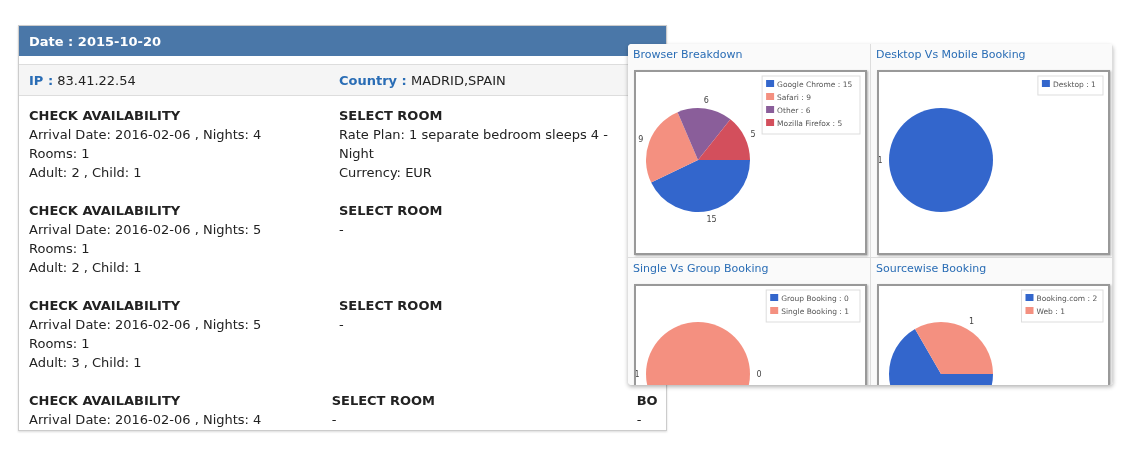 The width and height of the screenshot is (1130, 450). What do you see at coordinates (423, 80) in the screenshot?
I see `country-text: Country : MADRID,SPAIN` at bounding box center [423, 80].